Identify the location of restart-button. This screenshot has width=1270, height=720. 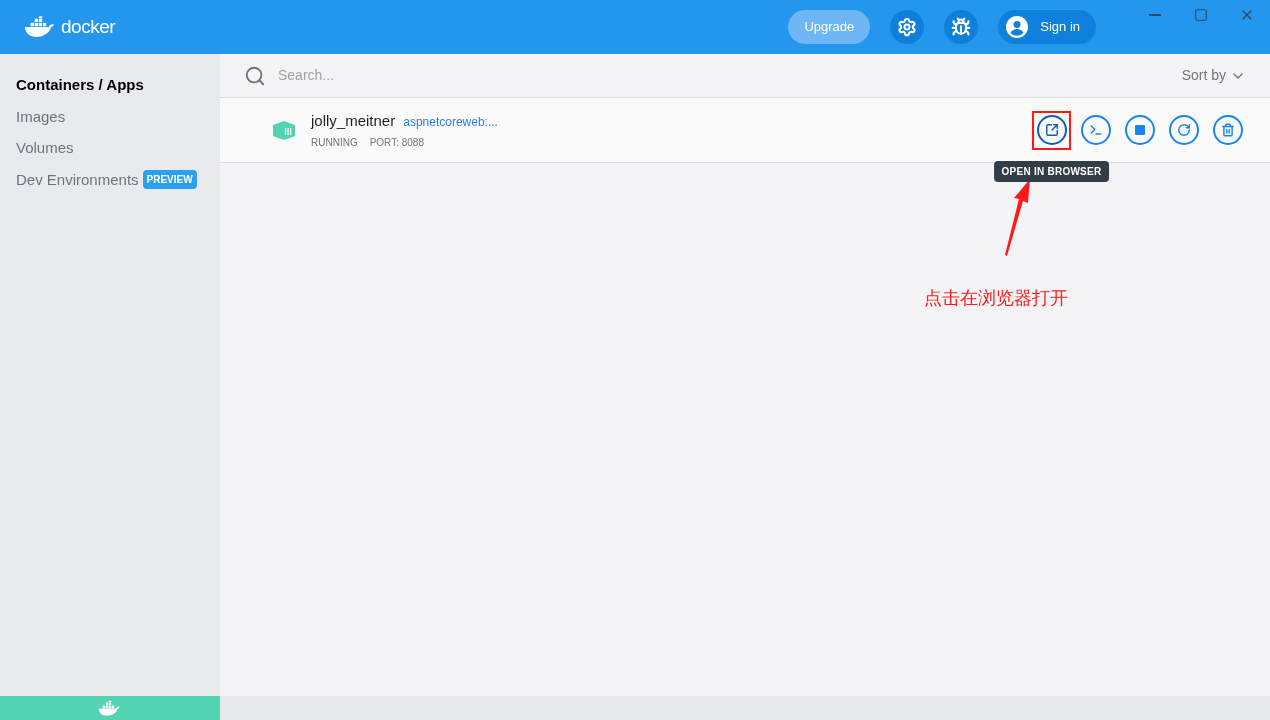
(1183, 130).